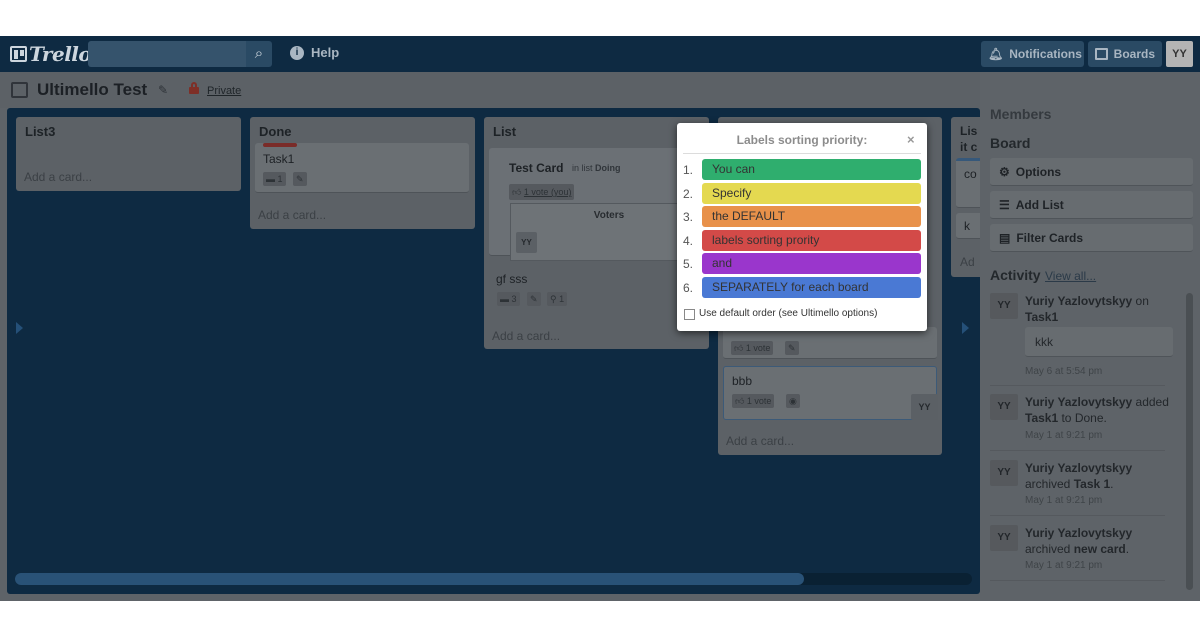 The width and height of the screenshot is (1200, 630). I want to click on user-avatar: YY, so click(1179, 54).